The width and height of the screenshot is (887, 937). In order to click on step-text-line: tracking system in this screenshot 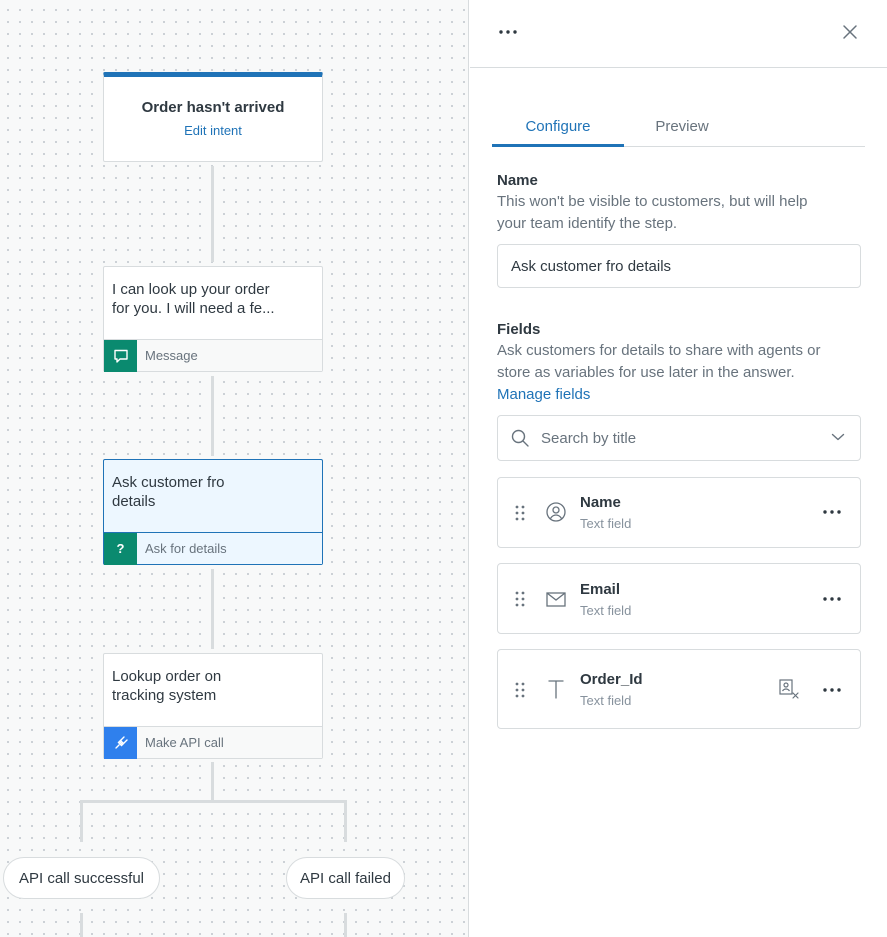, I will do `click(164, 695)`.